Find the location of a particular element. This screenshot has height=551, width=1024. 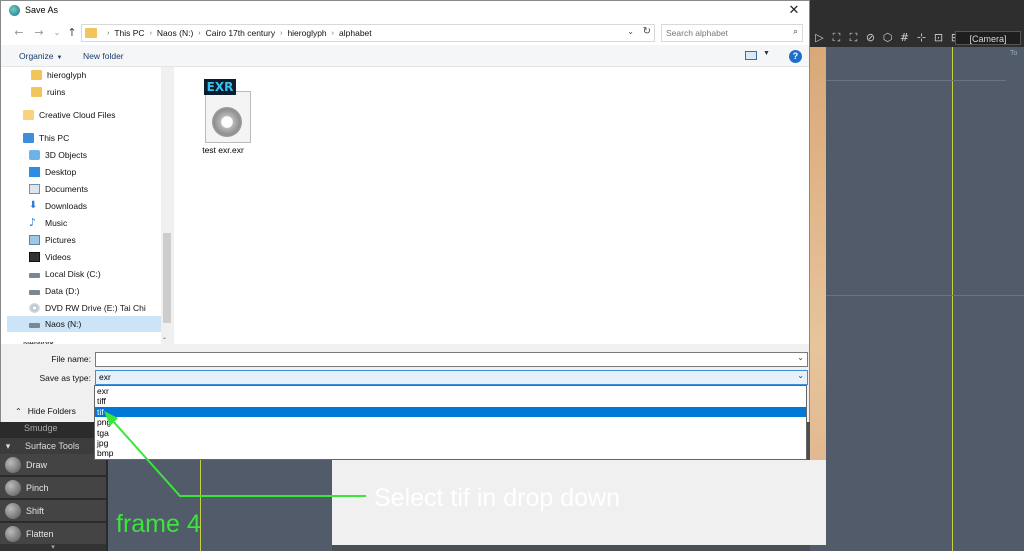

command-bar: Organize ▼ New folder ▼ ? is located at coordinates (405, 56).